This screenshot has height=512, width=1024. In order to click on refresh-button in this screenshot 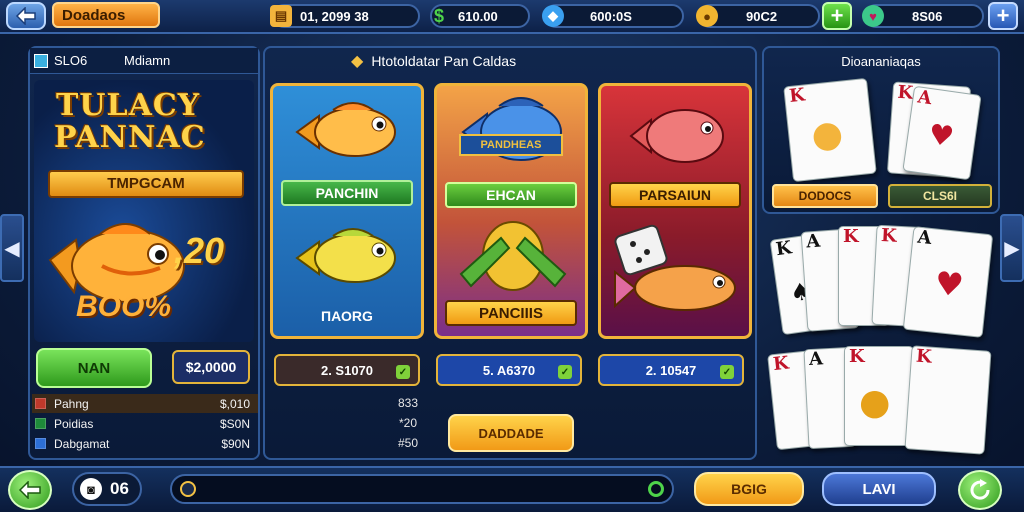, I will do `click(980, 490)`.